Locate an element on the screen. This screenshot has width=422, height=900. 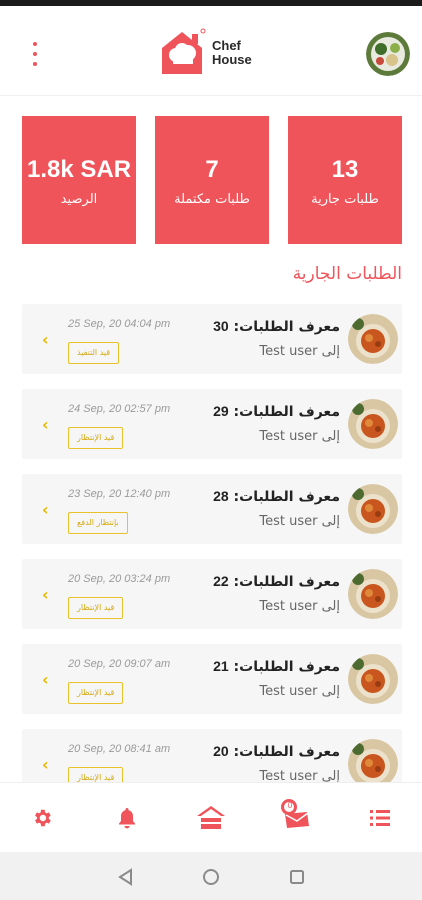
order-id: 22 is located at coordinates (221, 581).